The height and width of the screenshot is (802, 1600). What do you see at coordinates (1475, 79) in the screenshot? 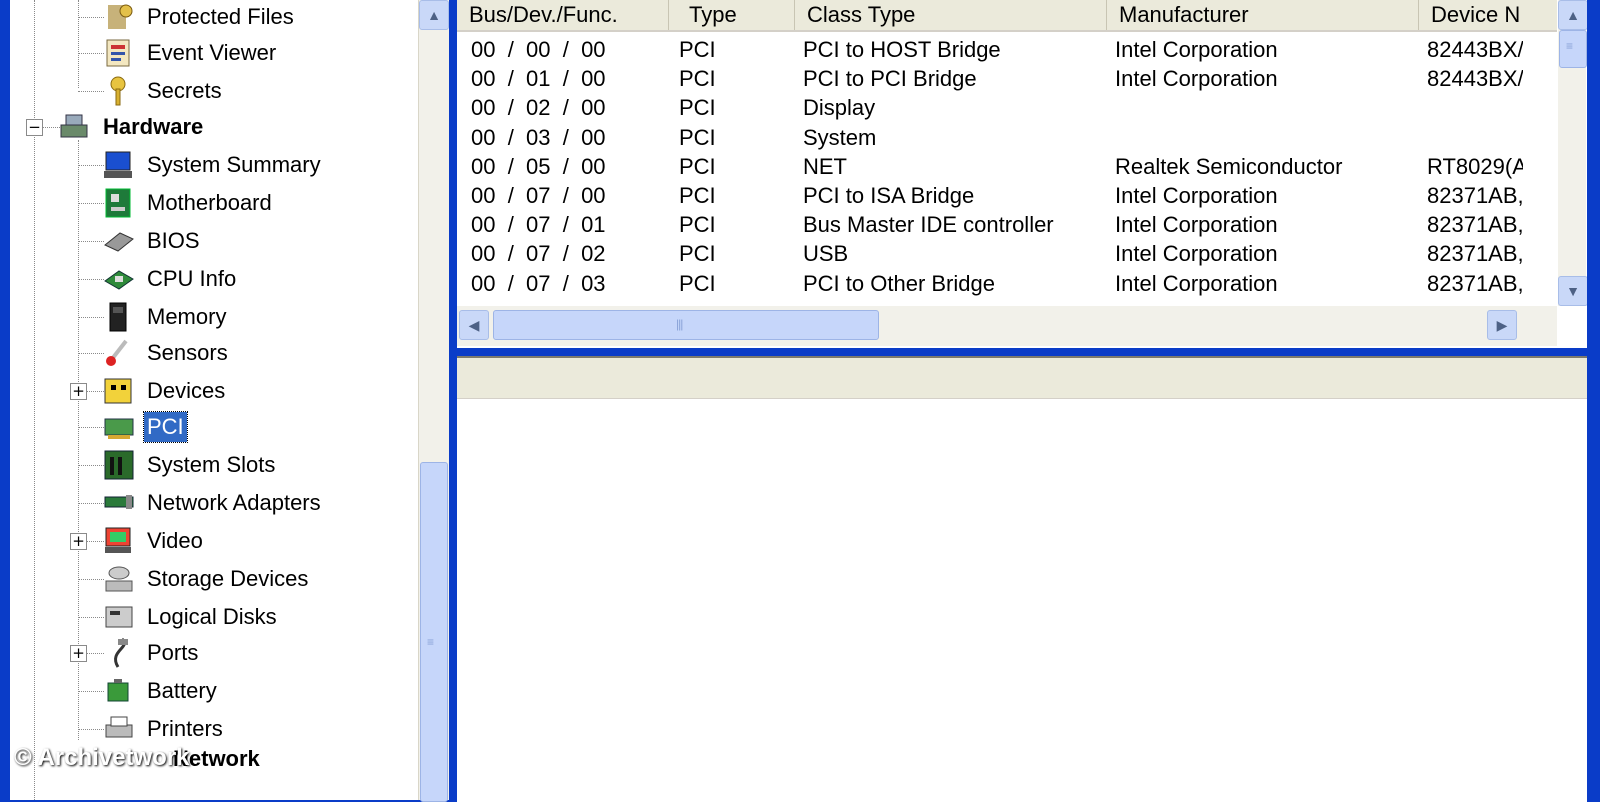
I see `cell-device-name: 82443BX/` at bounding box center [1475, 79].